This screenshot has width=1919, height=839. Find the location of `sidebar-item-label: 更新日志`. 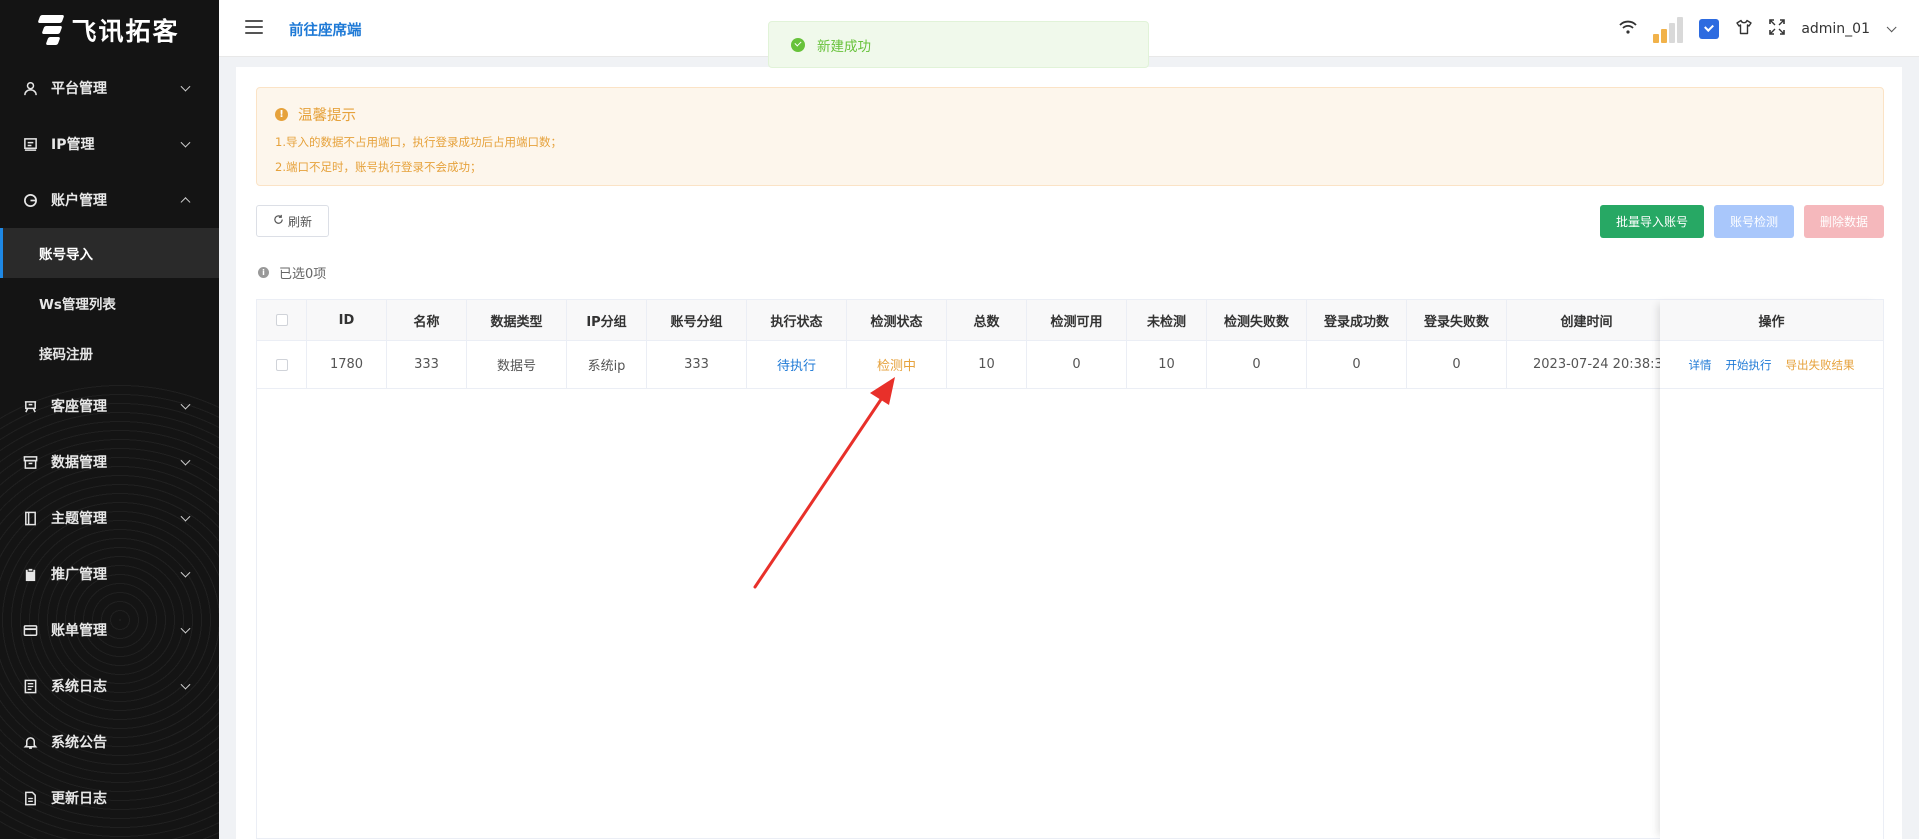

sidebar-item-label: 更新日志 is located at coordinates (79, 799).